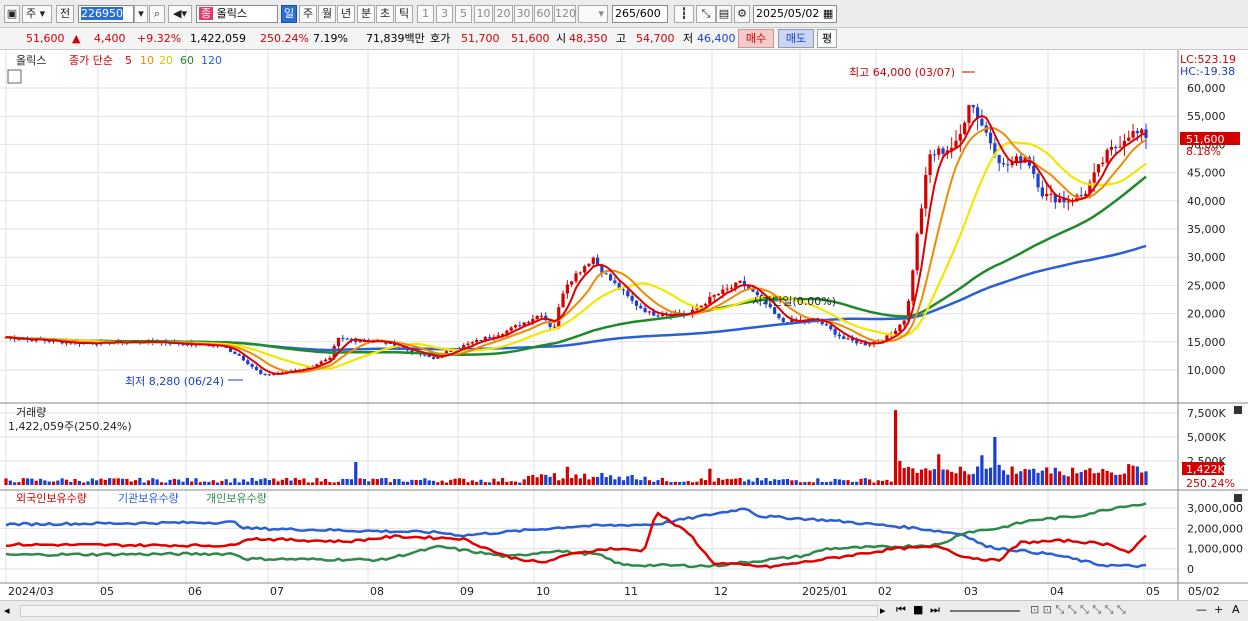  I want to click on interval-10: 10, so click(483, 14).